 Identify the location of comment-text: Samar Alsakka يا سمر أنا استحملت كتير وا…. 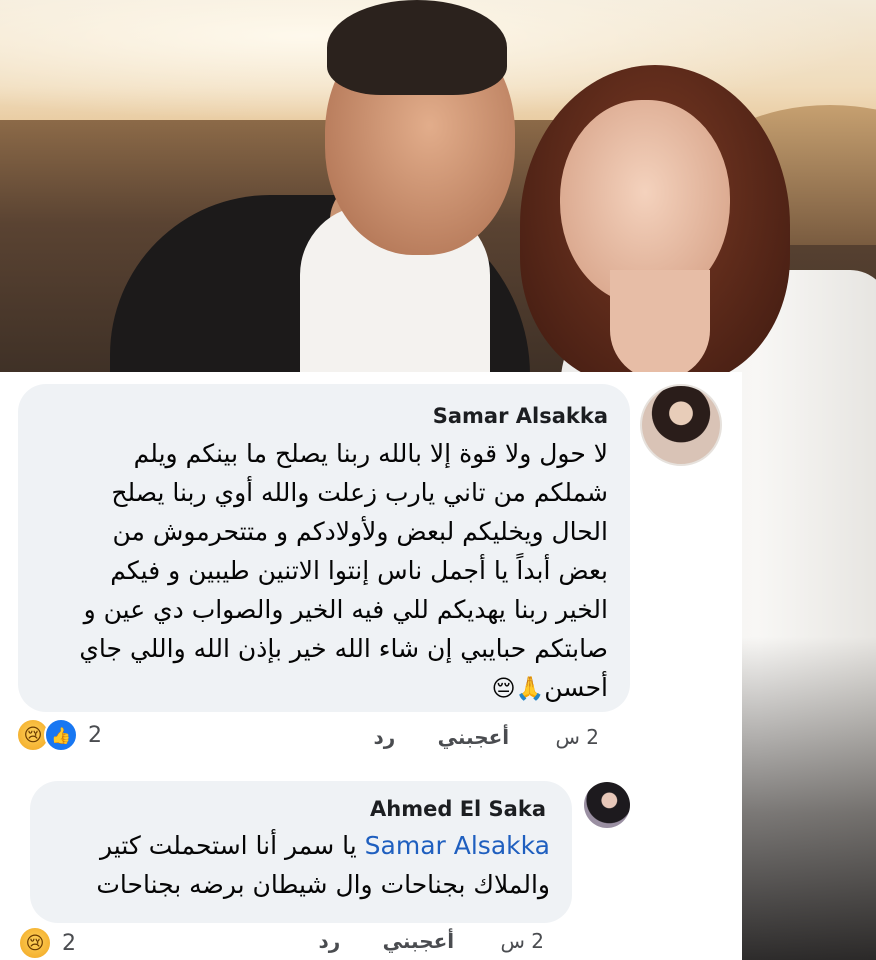
(323, 865).